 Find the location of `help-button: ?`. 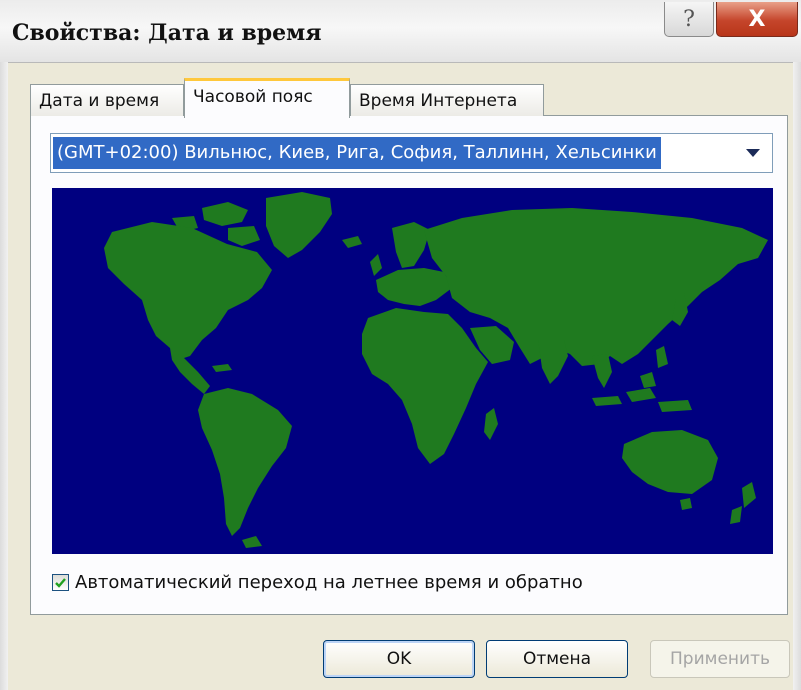

help-button: ? is located at coordinates (689, 19).